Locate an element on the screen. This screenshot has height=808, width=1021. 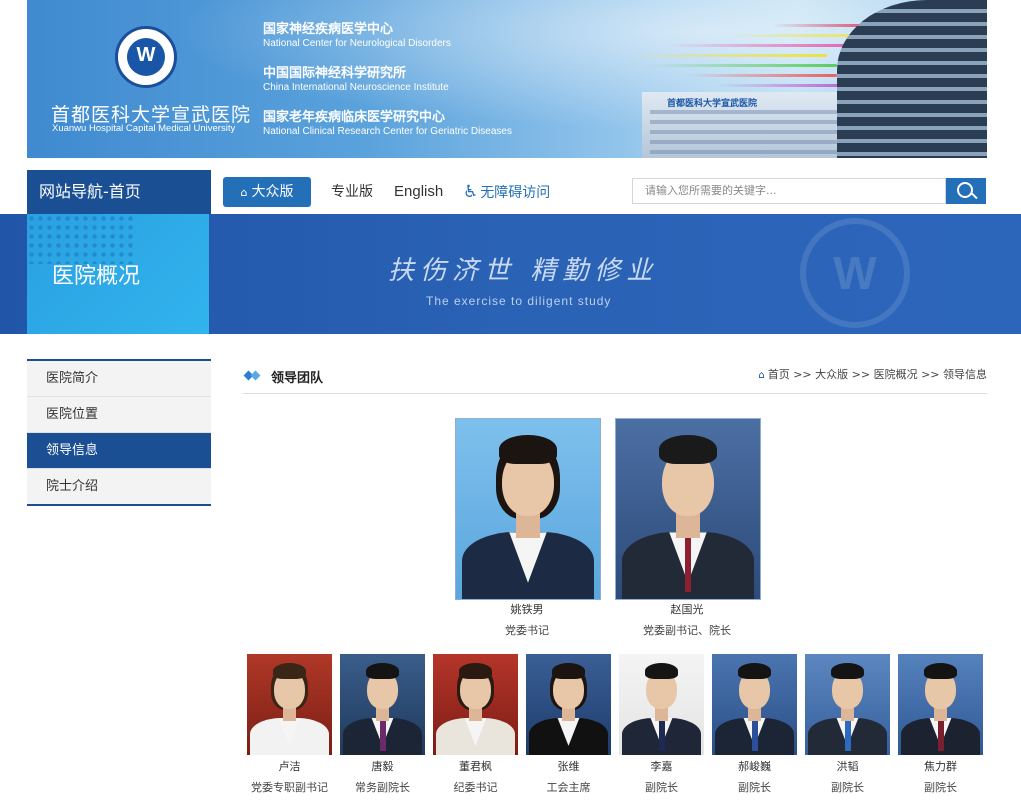
search-button is located at coordinates (966, 191).